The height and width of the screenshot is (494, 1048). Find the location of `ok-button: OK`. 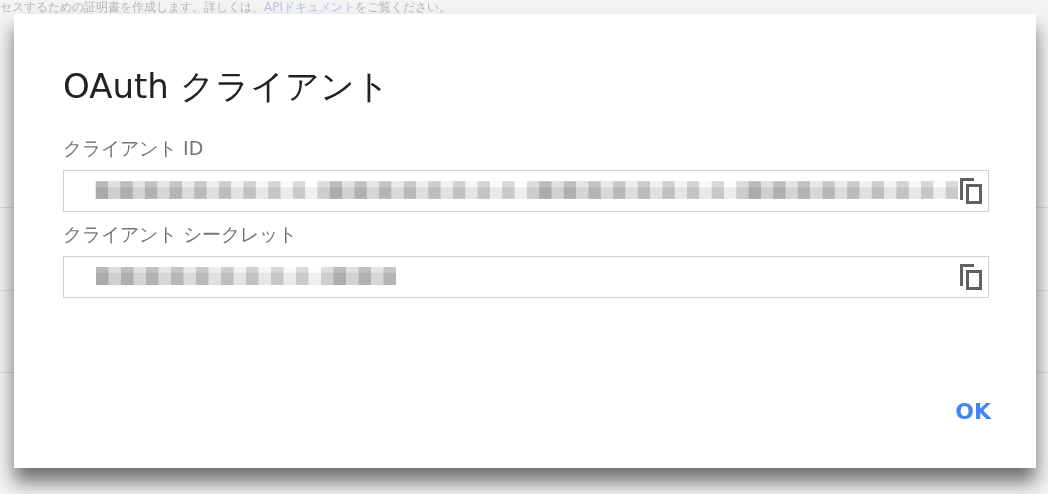

ok-button: OK is located at coordinates (973, 411).